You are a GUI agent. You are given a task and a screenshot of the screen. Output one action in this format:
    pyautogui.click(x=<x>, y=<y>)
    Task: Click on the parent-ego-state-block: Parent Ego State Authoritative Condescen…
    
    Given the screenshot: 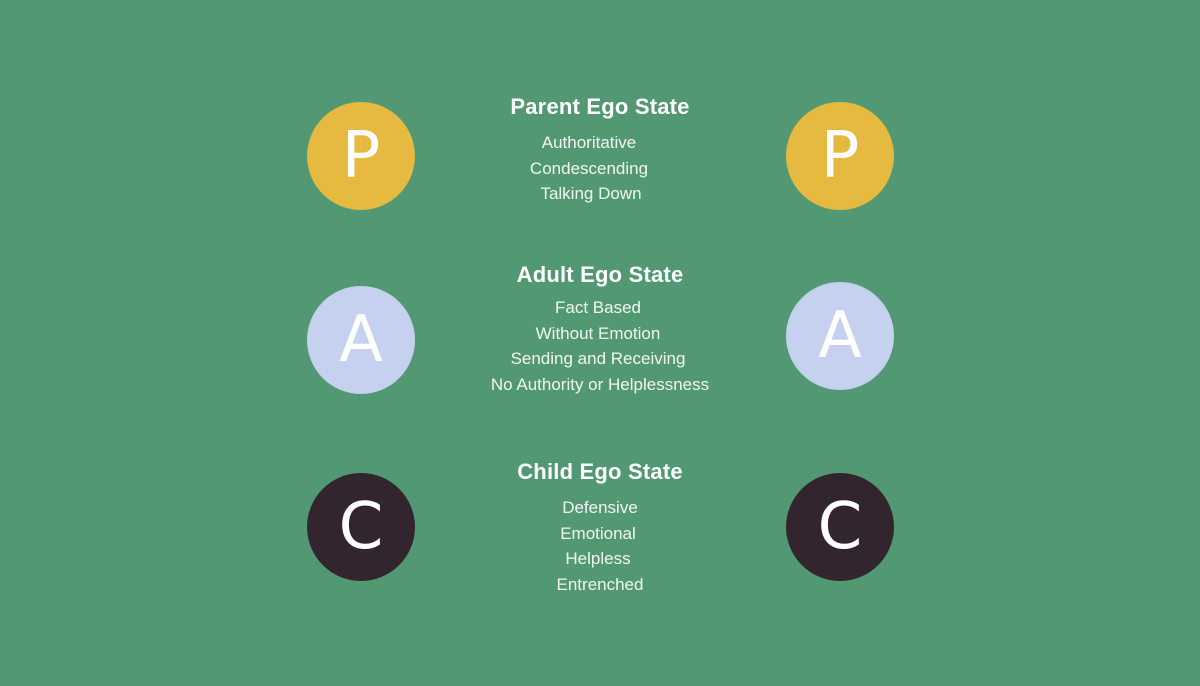 What is the action you would take?
    pyautogui.click(x=600, y=150)
    